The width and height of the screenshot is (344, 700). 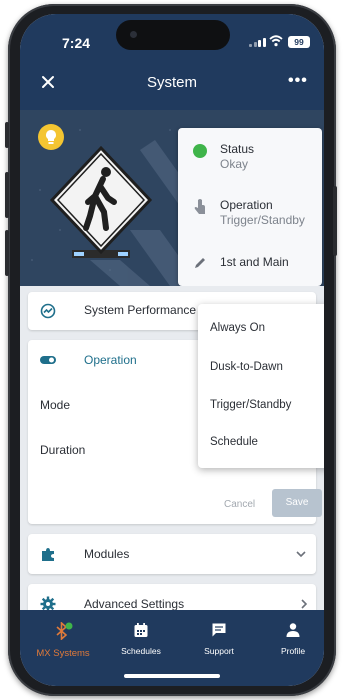 I want to click on nav-item-schedules: Schedules, so click(x=141, y=639).